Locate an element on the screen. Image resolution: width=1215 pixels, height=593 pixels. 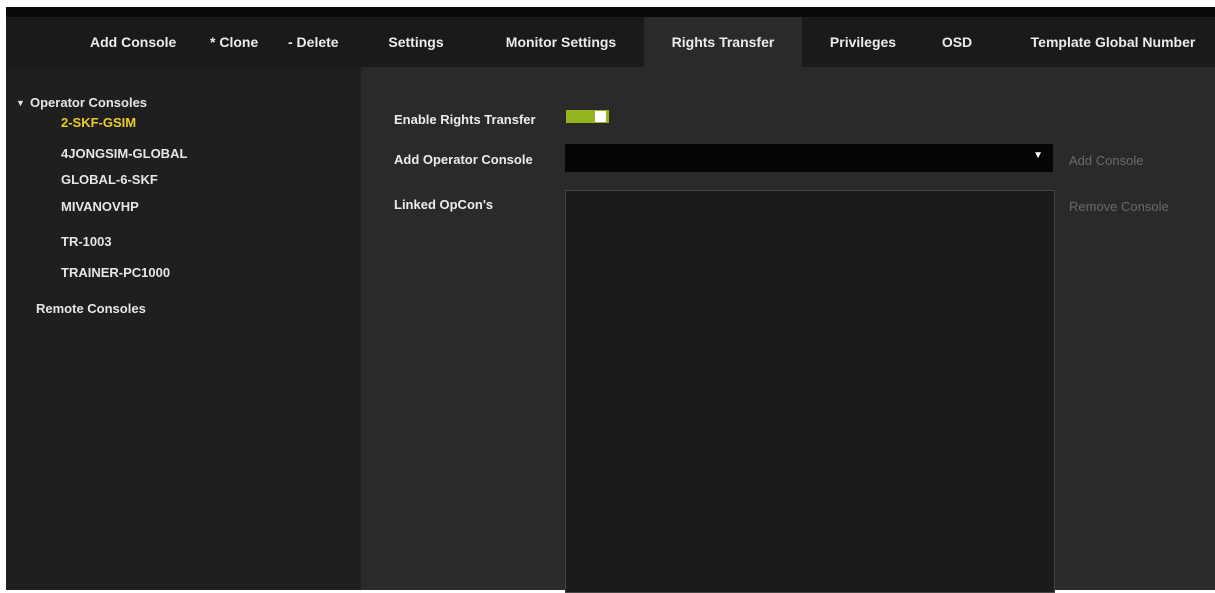
tree-group-operator-consoles: ▼ Operator Consoles is located at coordinates (81, 102).